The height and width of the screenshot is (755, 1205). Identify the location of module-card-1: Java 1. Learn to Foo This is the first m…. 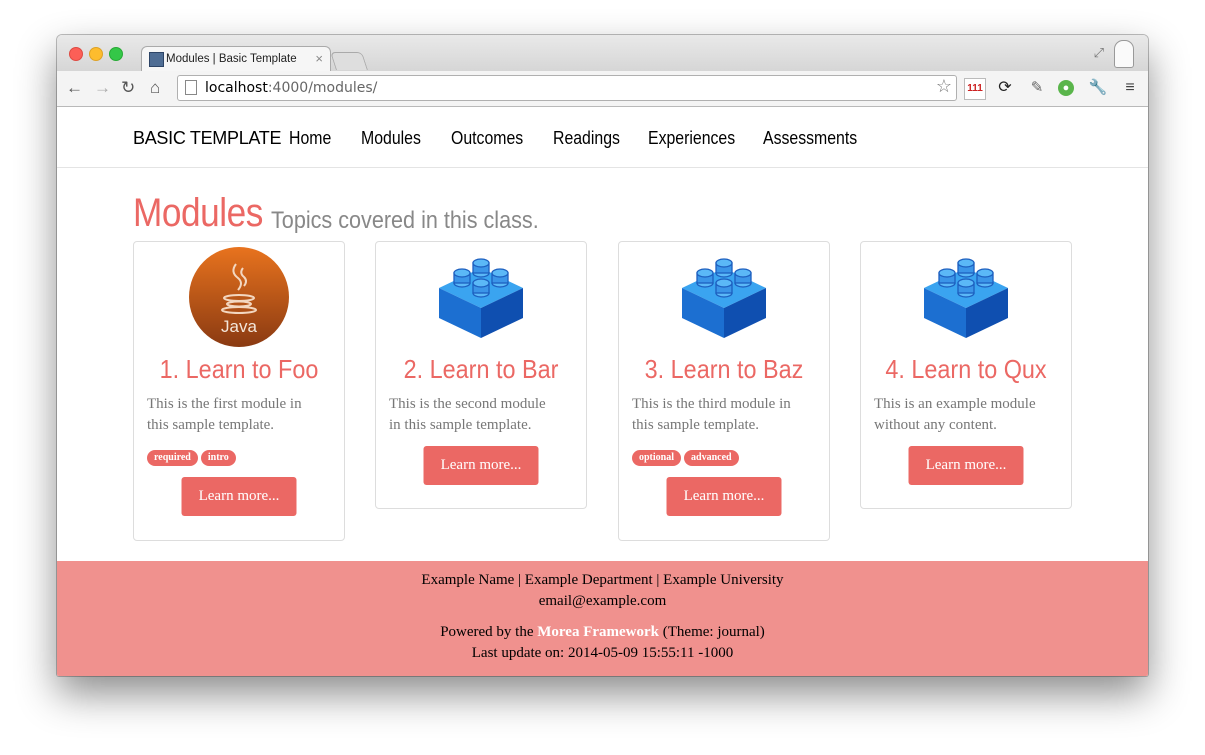
(239, 391).